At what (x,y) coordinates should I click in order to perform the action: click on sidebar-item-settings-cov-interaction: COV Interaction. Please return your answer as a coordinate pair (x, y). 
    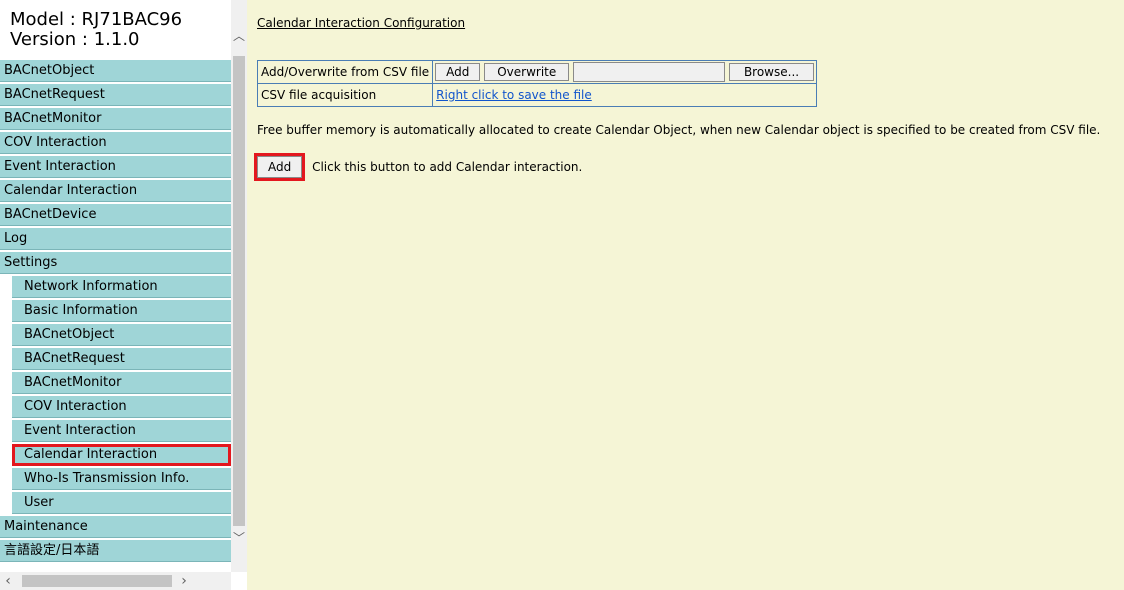
    Looking at the image, I should click on (121, 407).